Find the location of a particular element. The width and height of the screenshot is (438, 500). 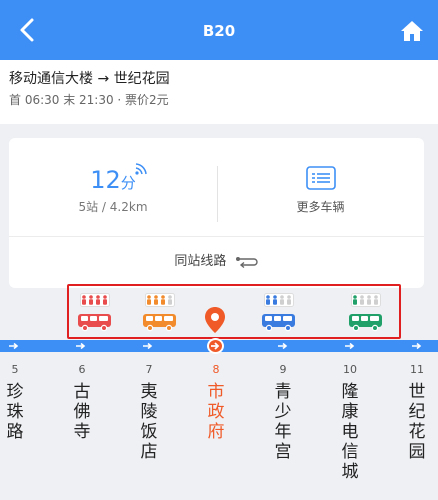

stop: 6 古佛寺 is located at coordinates (82, 402).